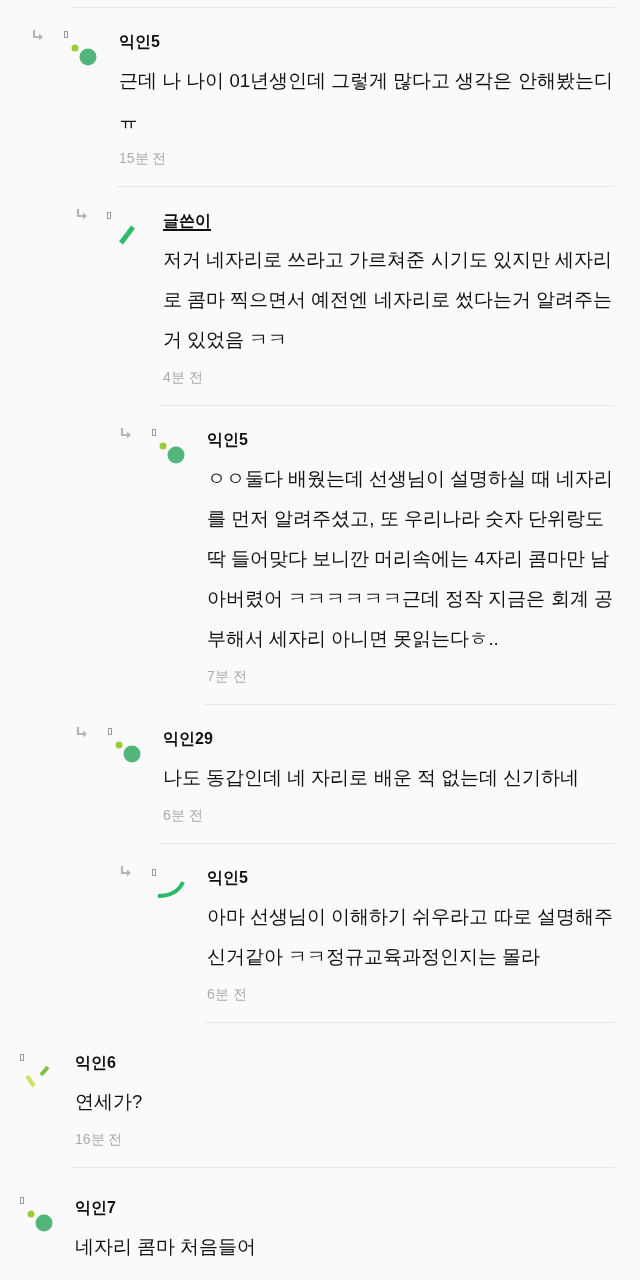 The width and height of the screenshot is (640, 1280). I want to click on comment-text: 네자리 콤마 처음들어, so click(166, 1247).